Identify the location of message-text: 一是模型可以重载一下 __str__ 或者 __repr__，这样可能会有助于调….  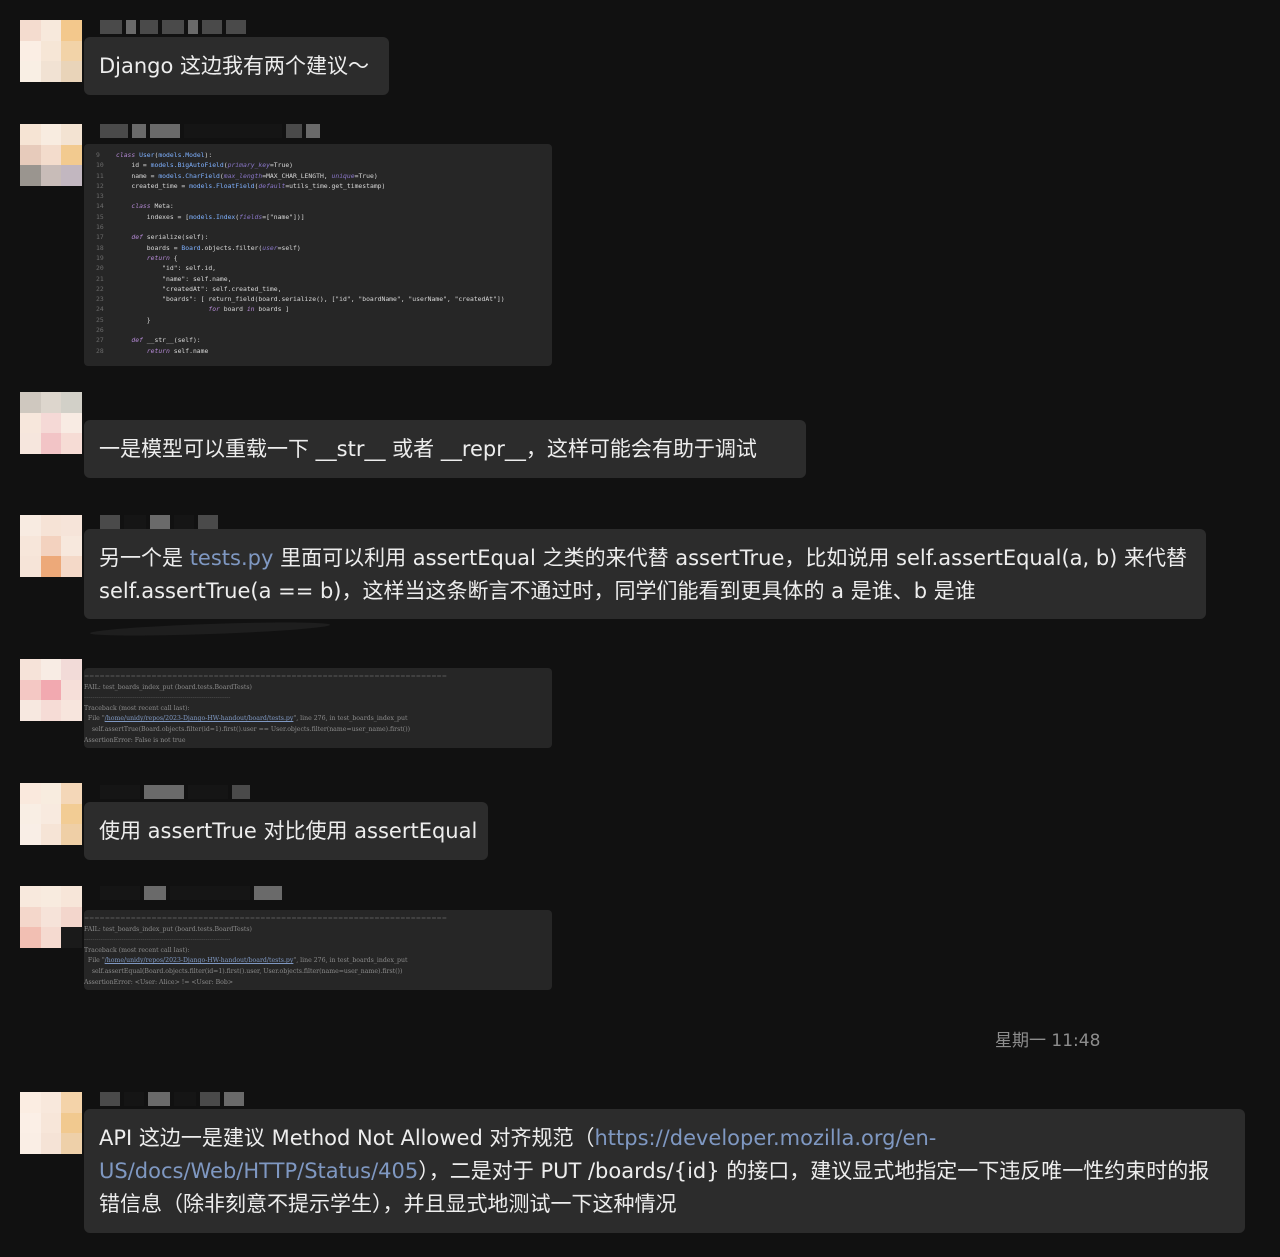
(428, 449).